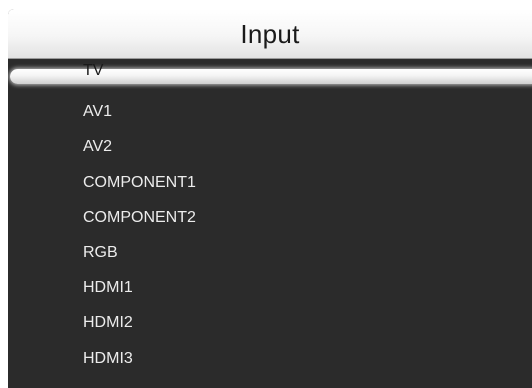 The height and width of the screenshot is (388, 532). Describe the element at coordinates (100, 252) in the screenshot. I see `input-option-label: RGB` at that location.